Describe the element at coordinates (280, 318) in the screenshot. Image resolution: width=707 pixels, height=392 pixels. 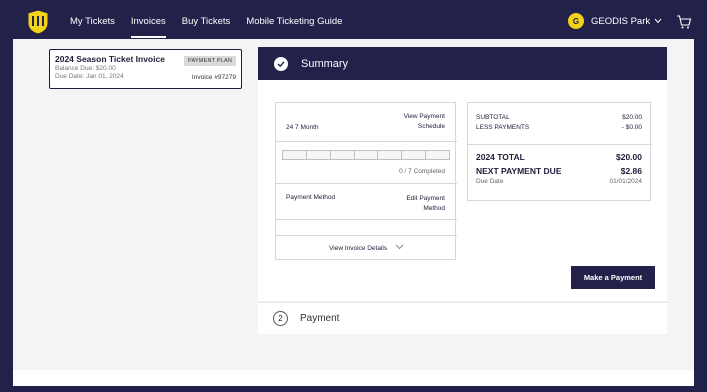
I see `step-number: 2` at that location.